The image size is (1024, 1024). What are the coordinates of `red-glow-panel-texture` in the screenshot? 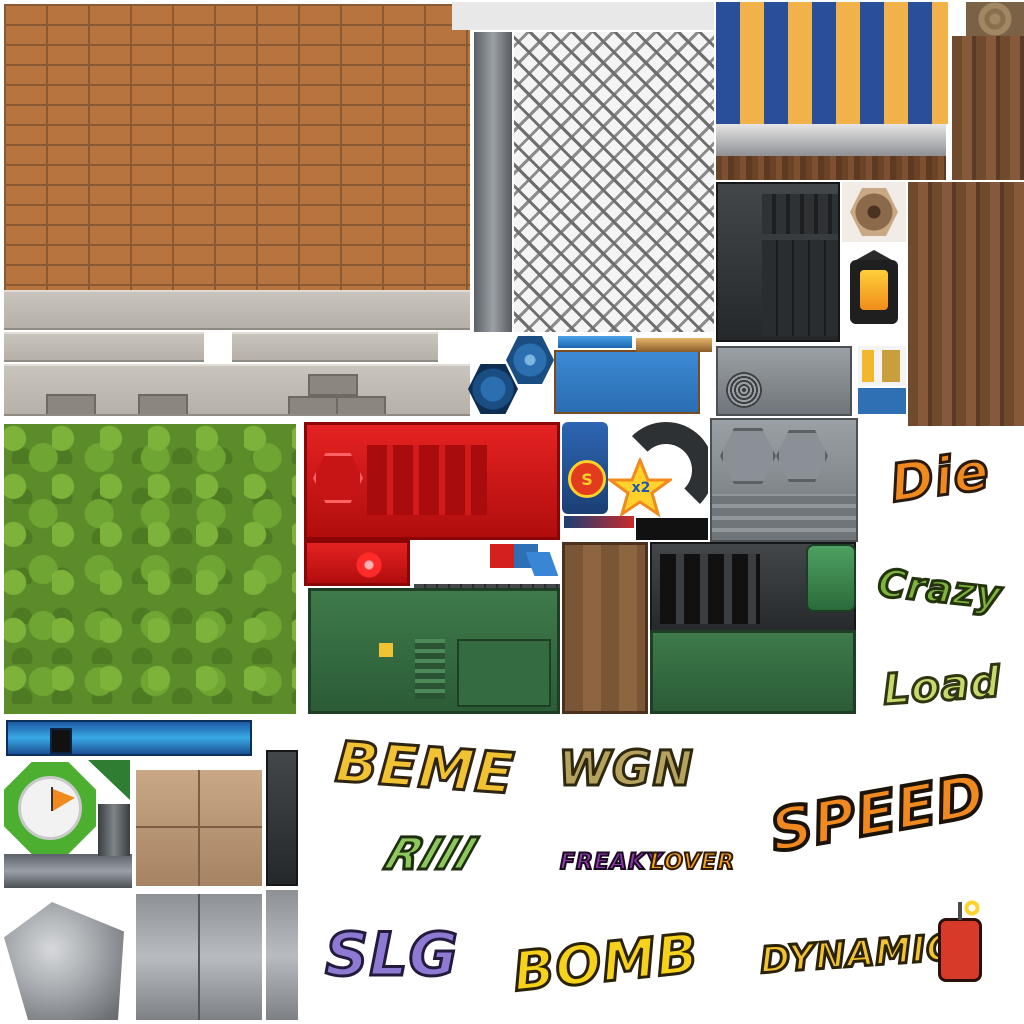 It's located at (357, 563).